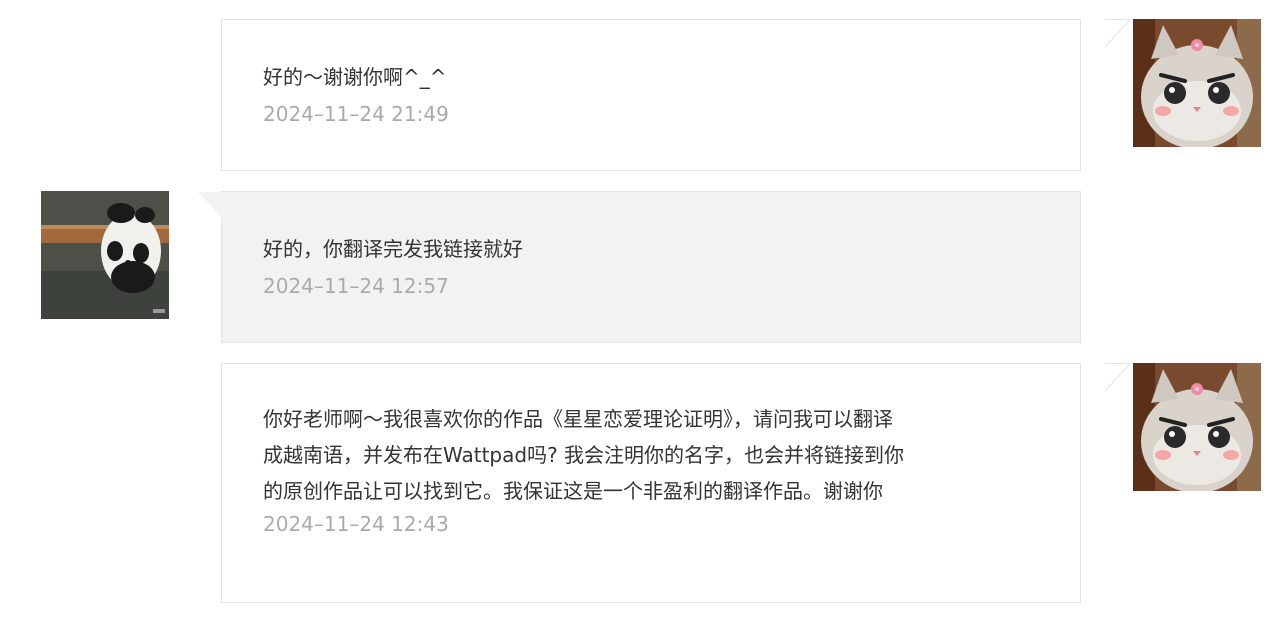 The image size is (1280, 632). Describe the element at coordinates (210, 206) in the screenshot. I see `bubble-tail` at that location.